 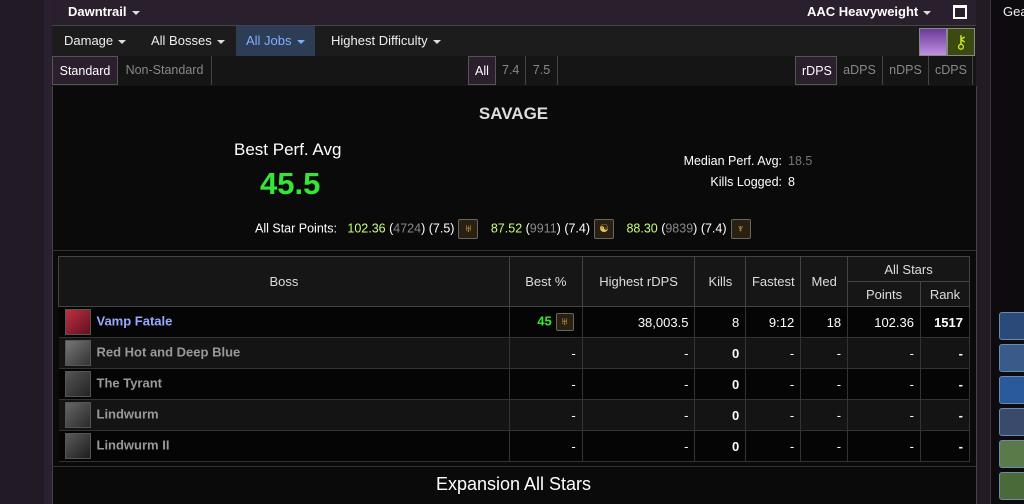 I want to click on menu-all-bosses: All Bosses, so click(x=188, y=41).